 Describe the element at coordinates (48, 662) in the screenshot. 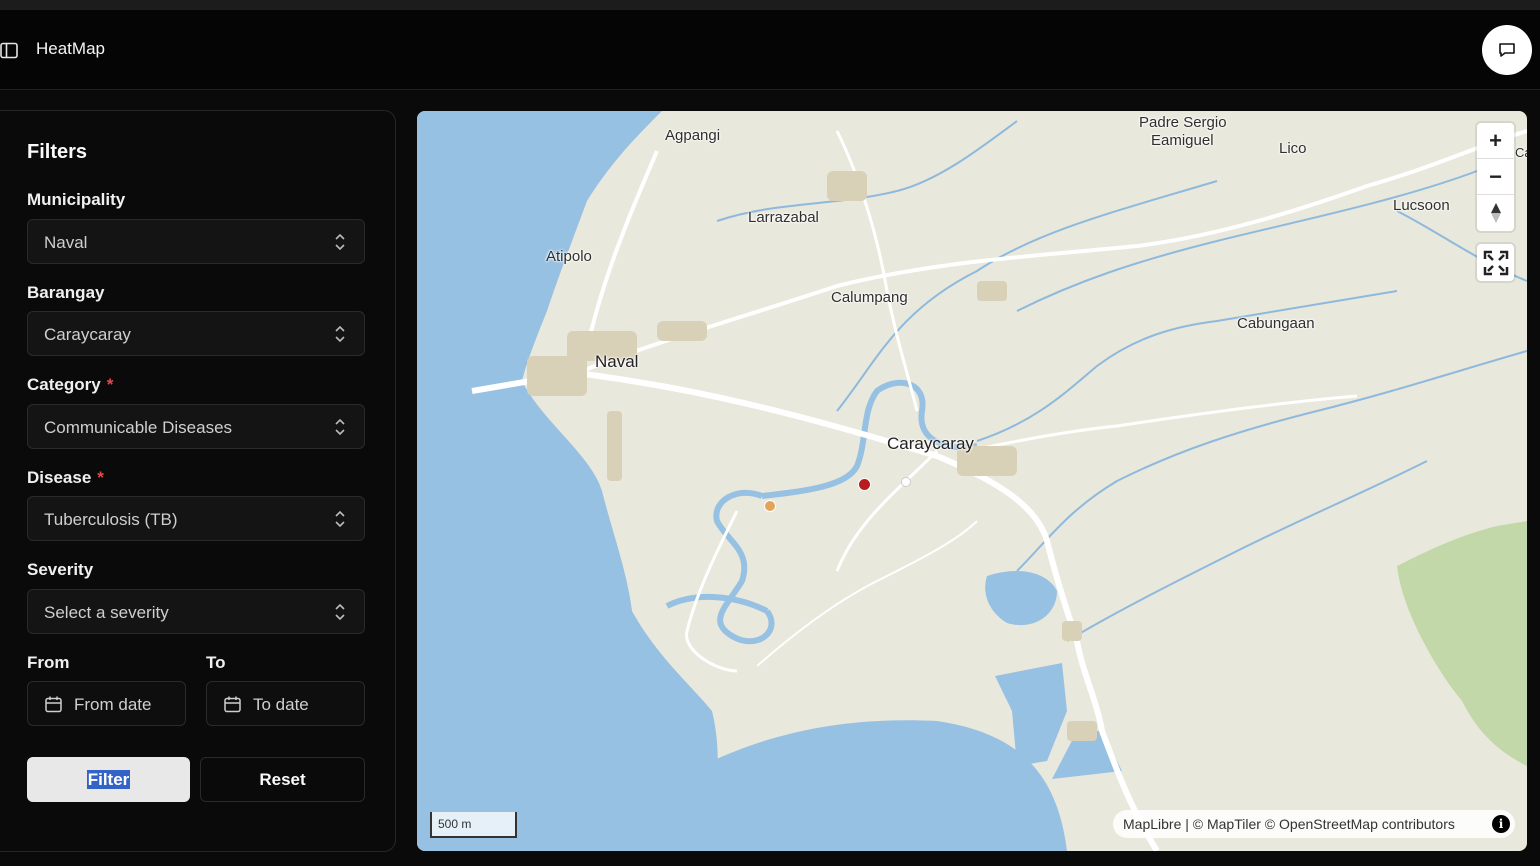

I see `from-label: From` at that location.